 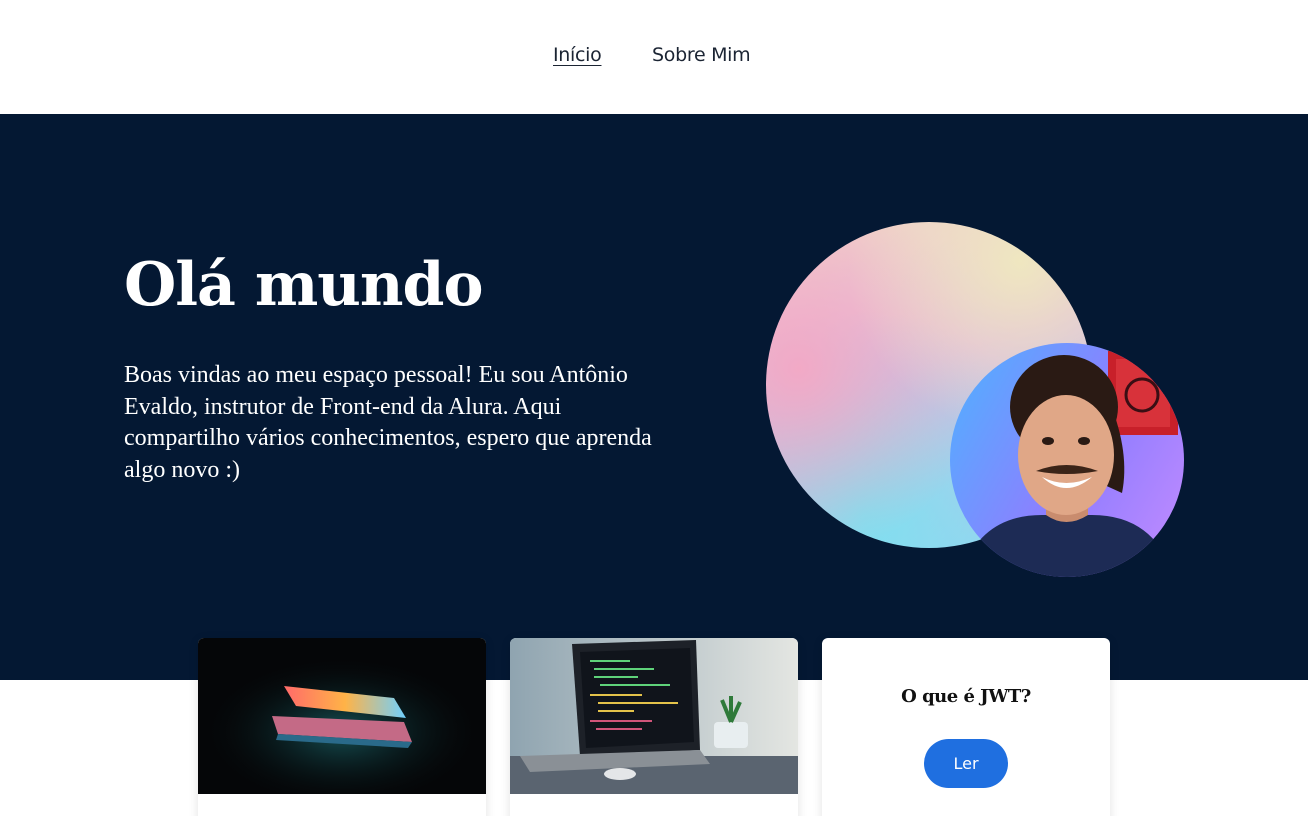 I want to click on laptop-code-photo-icon, so click(x=654, y=716).